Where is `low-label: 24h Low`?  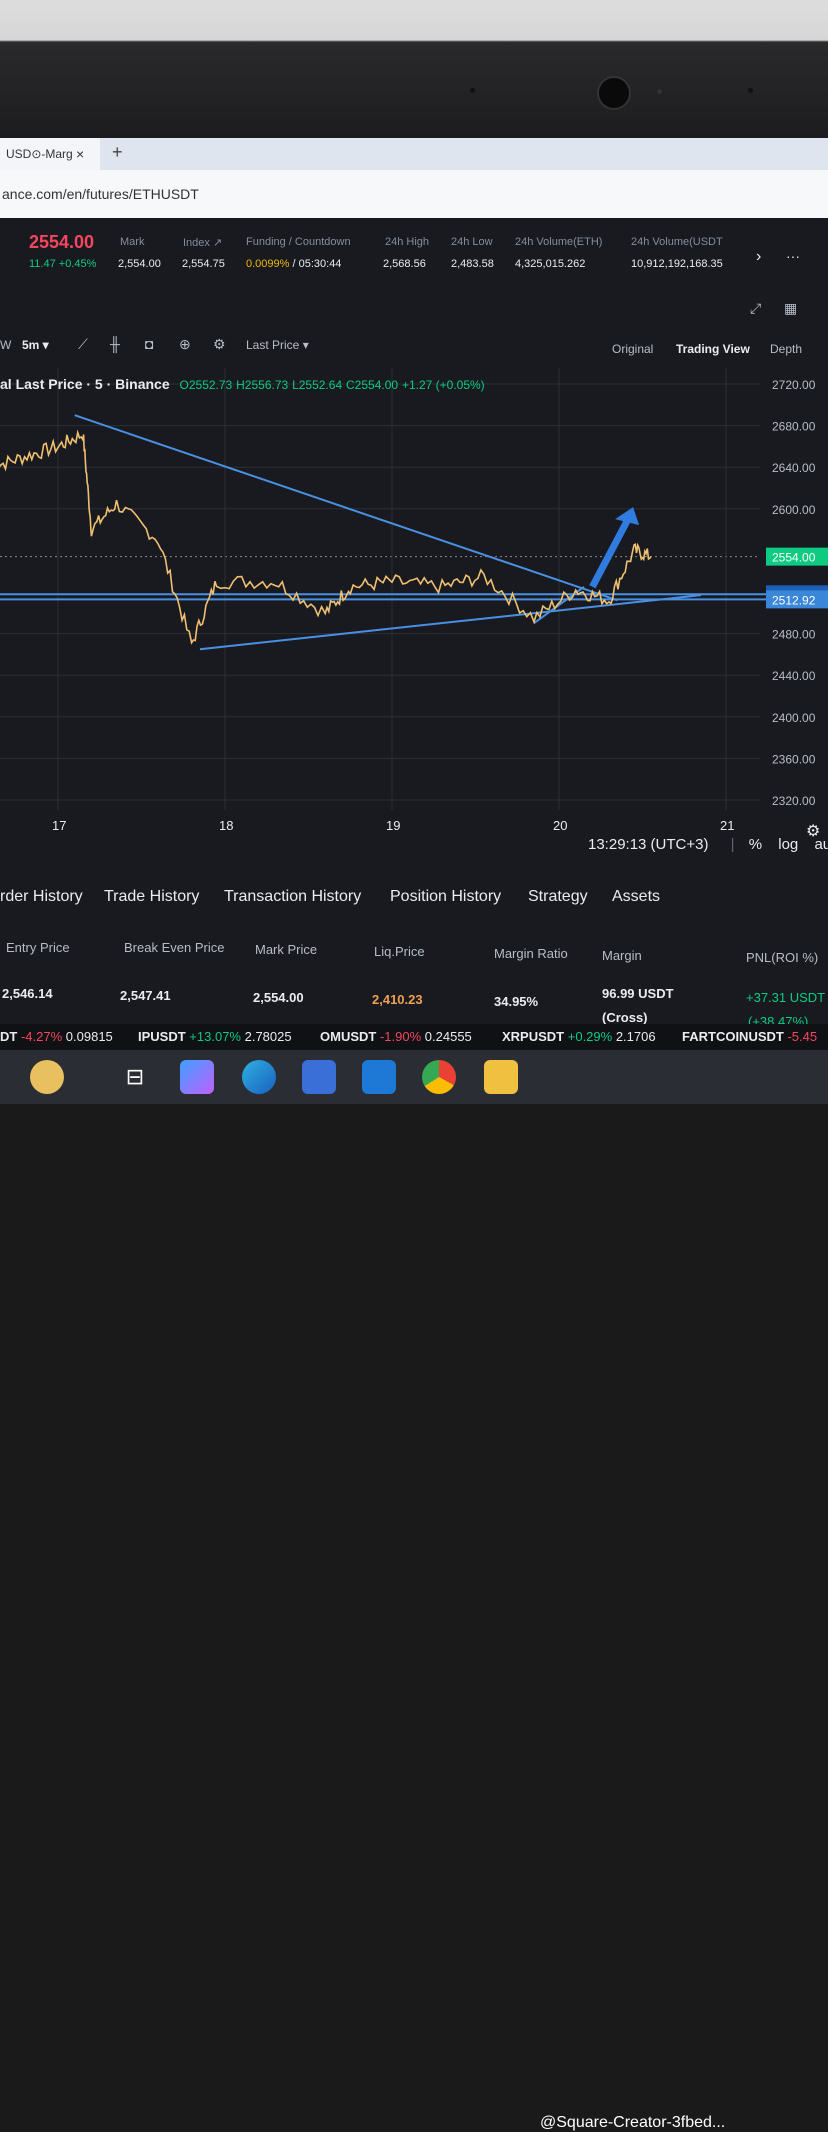
low-label: 24h Low is located at coordinates (472, 242).